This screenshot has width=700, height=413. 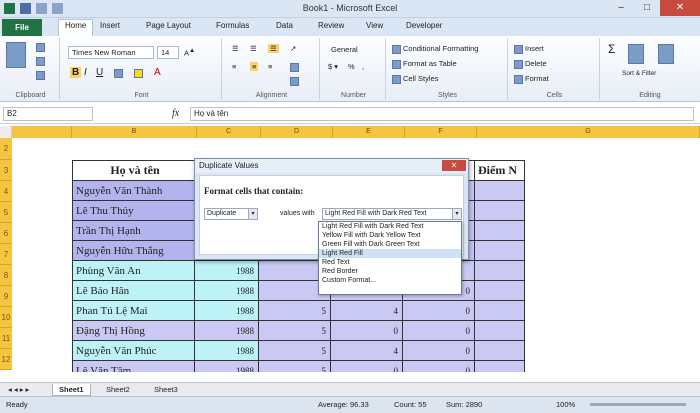 What do you see at coordinates (18, 389) in the screenshot?
I see `sheet-nav-arrows: ◂ ◂ ▸ ▸` at bounding box center [18, 389].